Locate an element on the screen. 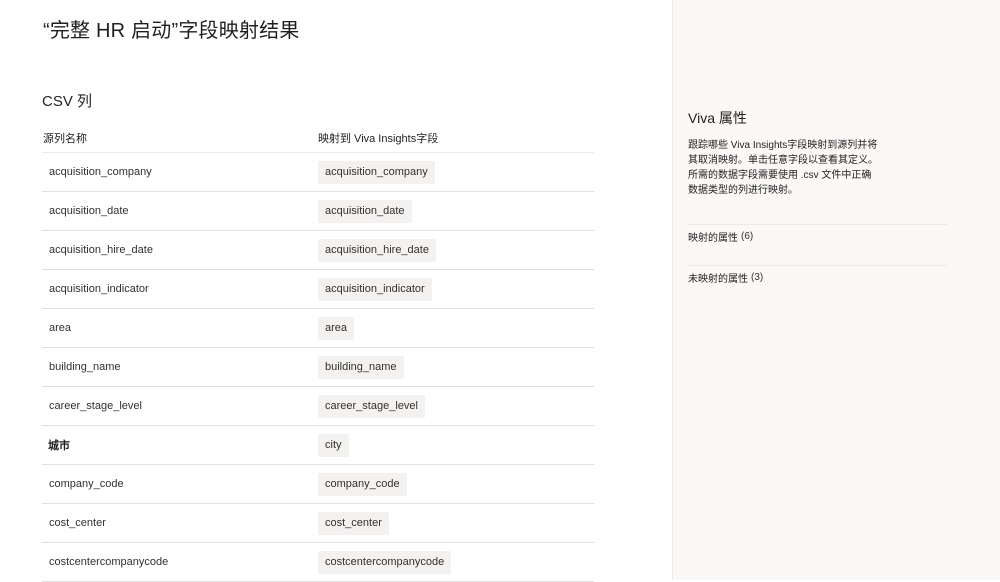 The width and height of the screenshot is (1000, 582). mapped-attributes-section: 映射的属性 (6) is located at coordinates (720, 236).